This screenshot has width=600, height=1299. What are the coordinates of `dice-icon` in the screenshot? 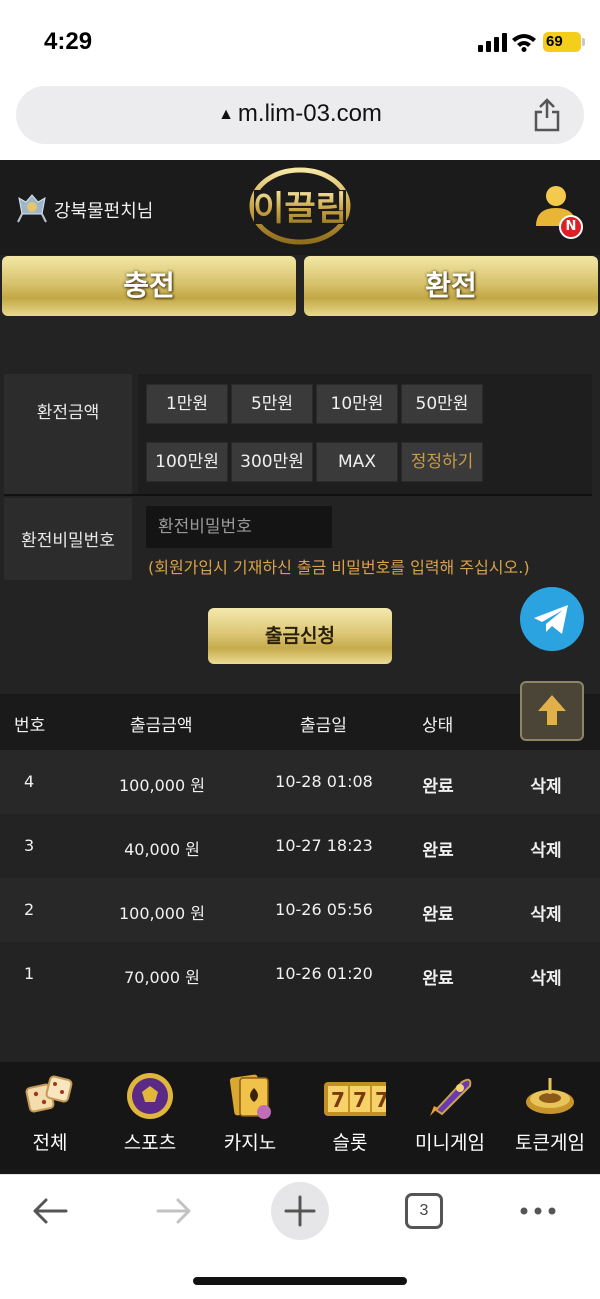 It's located at (49, 1094).